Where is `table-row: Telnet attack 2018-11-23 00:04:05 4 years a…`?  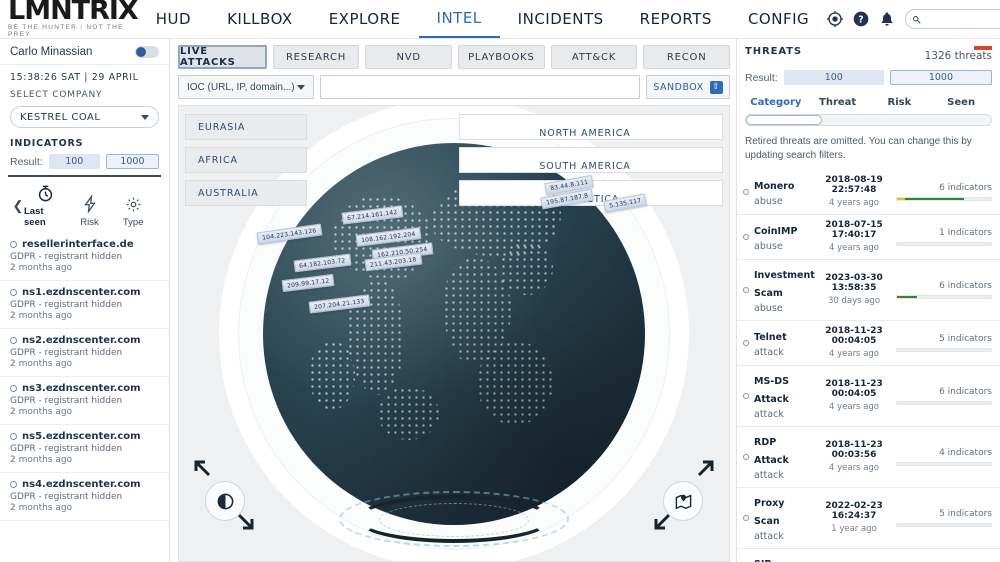 table-row: Telnet attack 2018-11-23 00:04:05 4 years a… is located at coordinates (868, 343).